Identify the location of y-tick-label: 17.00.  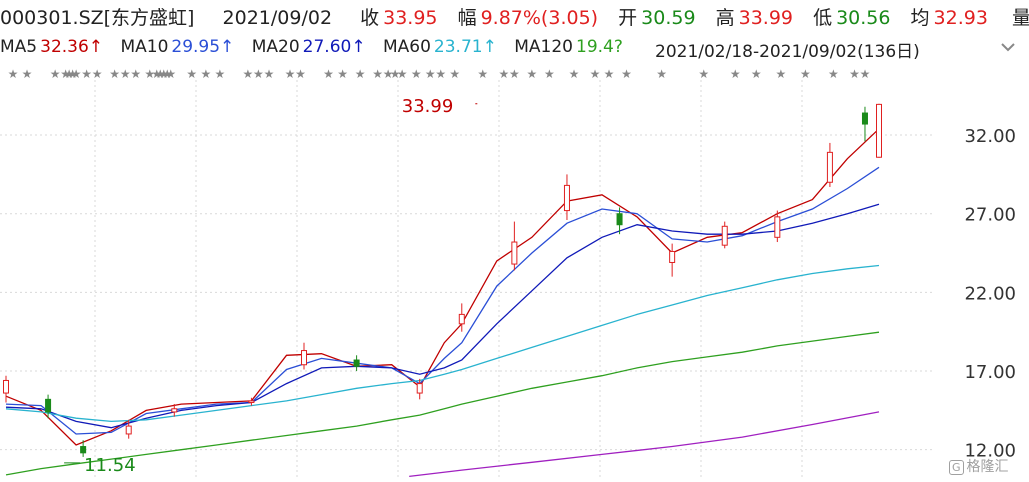
(990, 372).